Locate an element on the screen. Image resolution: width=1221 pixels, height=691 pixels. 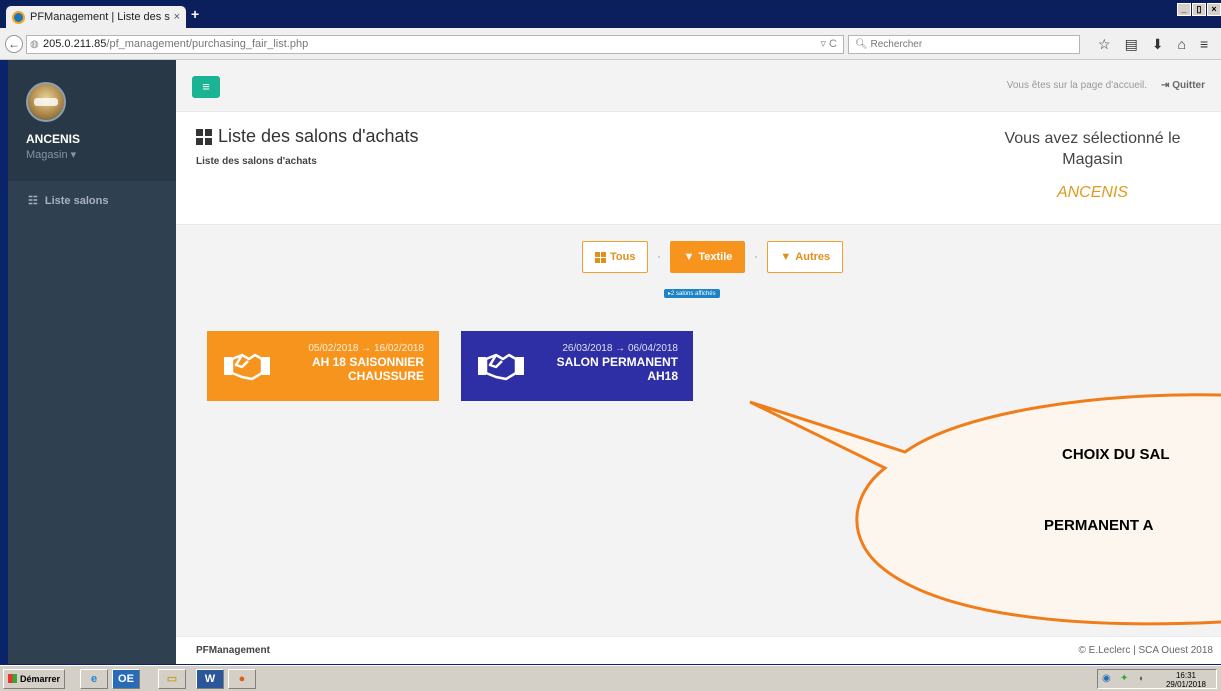
fair-dates: 26/03/2018 → 06/04/2018 is located at coordinates (620, 348).